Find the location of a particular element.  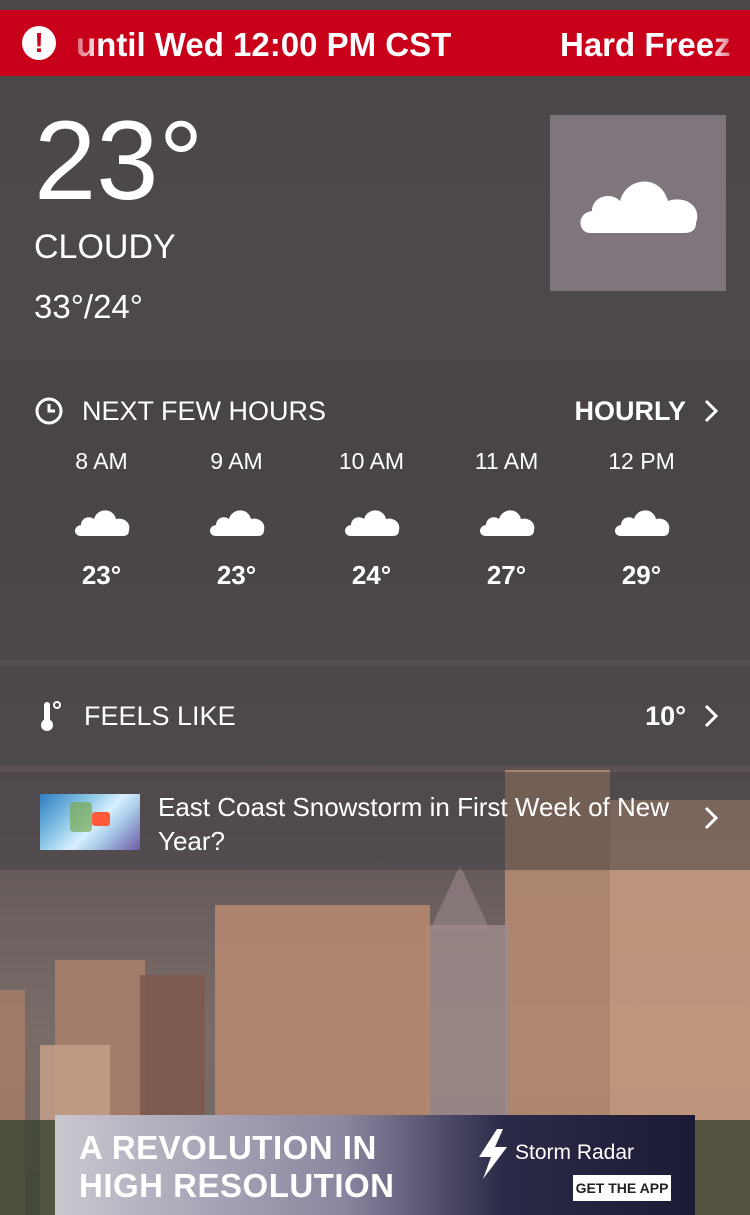

ad-headline-line2: HIGH RESOLUTION is located at coordinates (237, 1185).